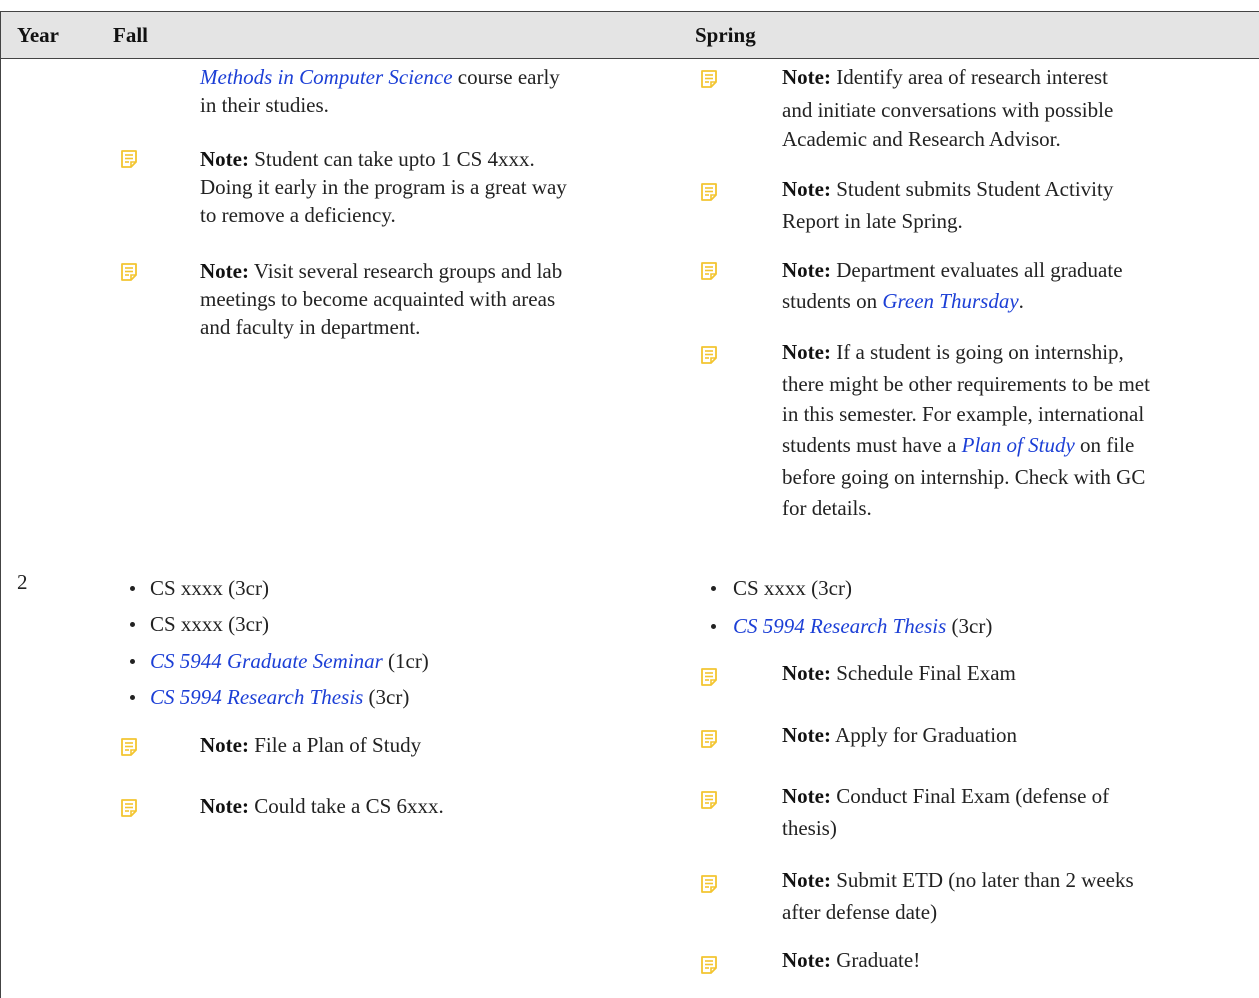 The width and height of the screenshot is (1259, 998). Describe the element at coordinates (256, 697) in the screenshot. I see `cs5994-fall-link: CS 5994 Research Thesis` at that location.